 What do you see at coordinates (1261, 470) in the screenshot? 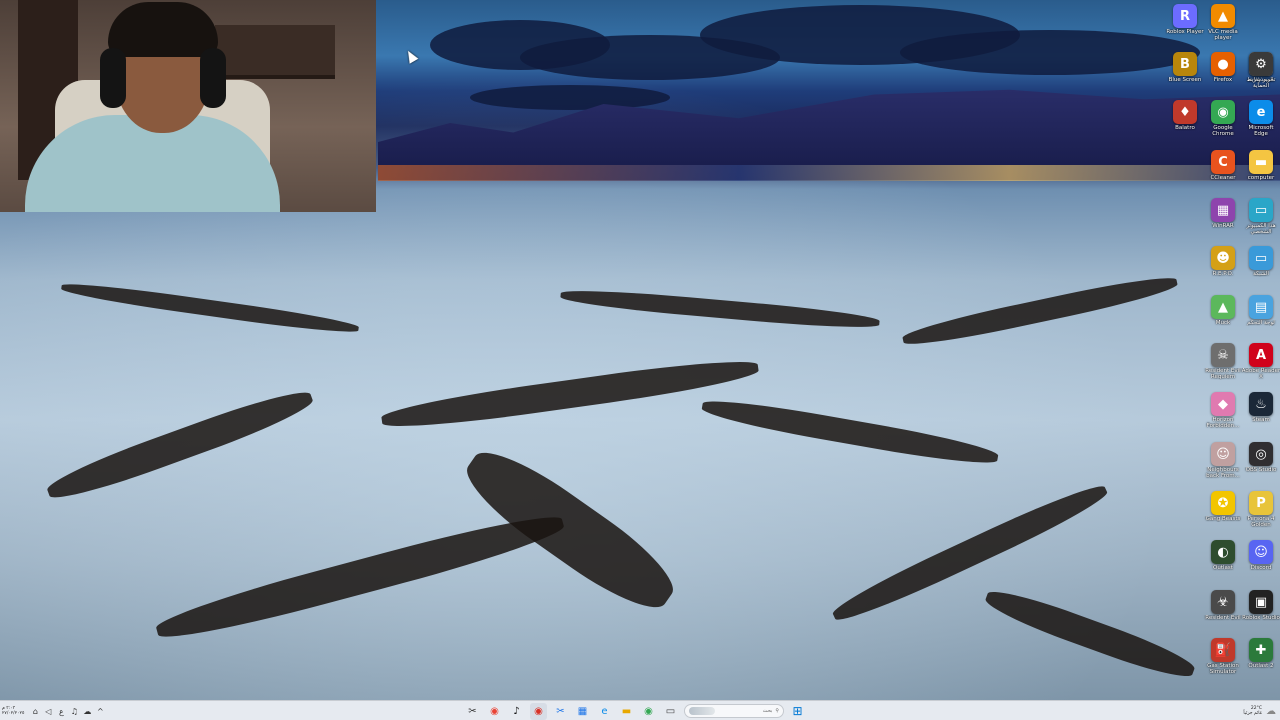
I see `desktop-icon-label: OBS Studio` at bounding box center [1261, 470].